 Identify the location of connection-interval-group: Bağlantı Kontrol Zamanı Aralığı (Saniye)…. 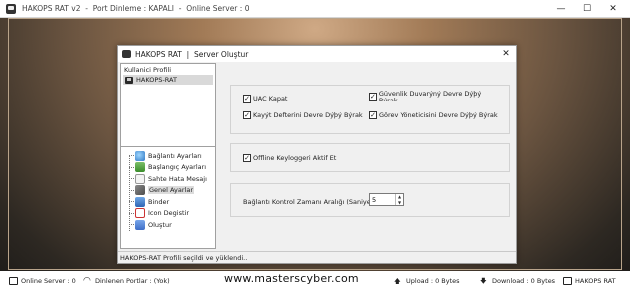
(370, 200).